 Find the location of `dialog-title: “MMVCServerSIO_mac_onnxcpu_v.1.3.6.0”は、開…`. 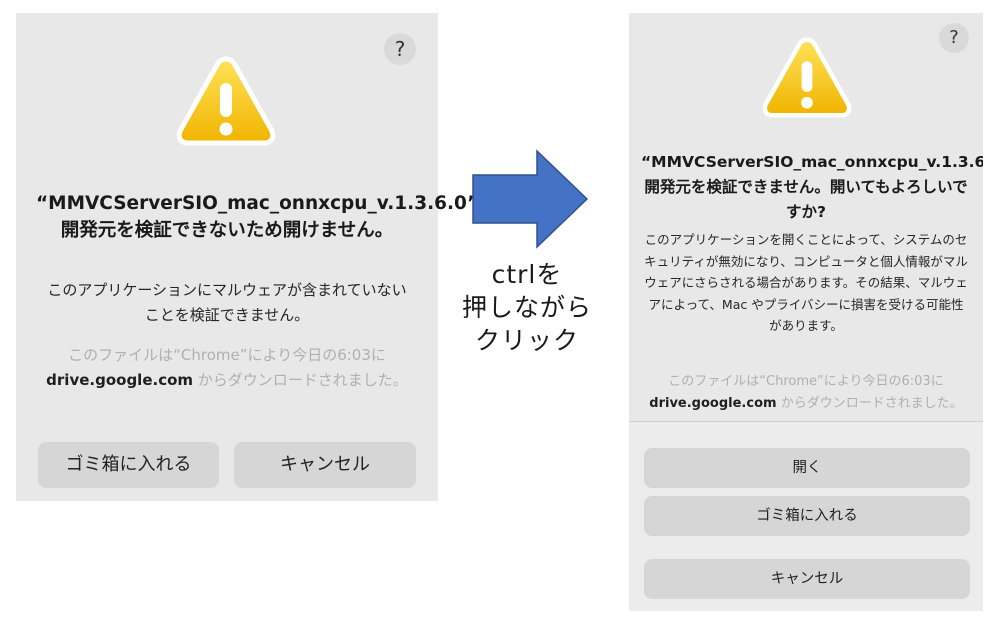

dialog-title: “MMVCServerSIO_mac_onnxcpu_v.1.3.6.0”は、開… is located at coordinates (276, 217).